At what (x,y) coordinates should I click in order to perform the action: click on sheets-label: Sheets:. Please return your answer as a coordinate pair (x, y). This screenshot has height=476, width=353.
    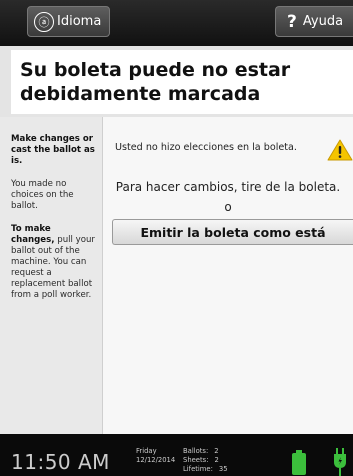
    Looking at the image, I should click on (196, 460).